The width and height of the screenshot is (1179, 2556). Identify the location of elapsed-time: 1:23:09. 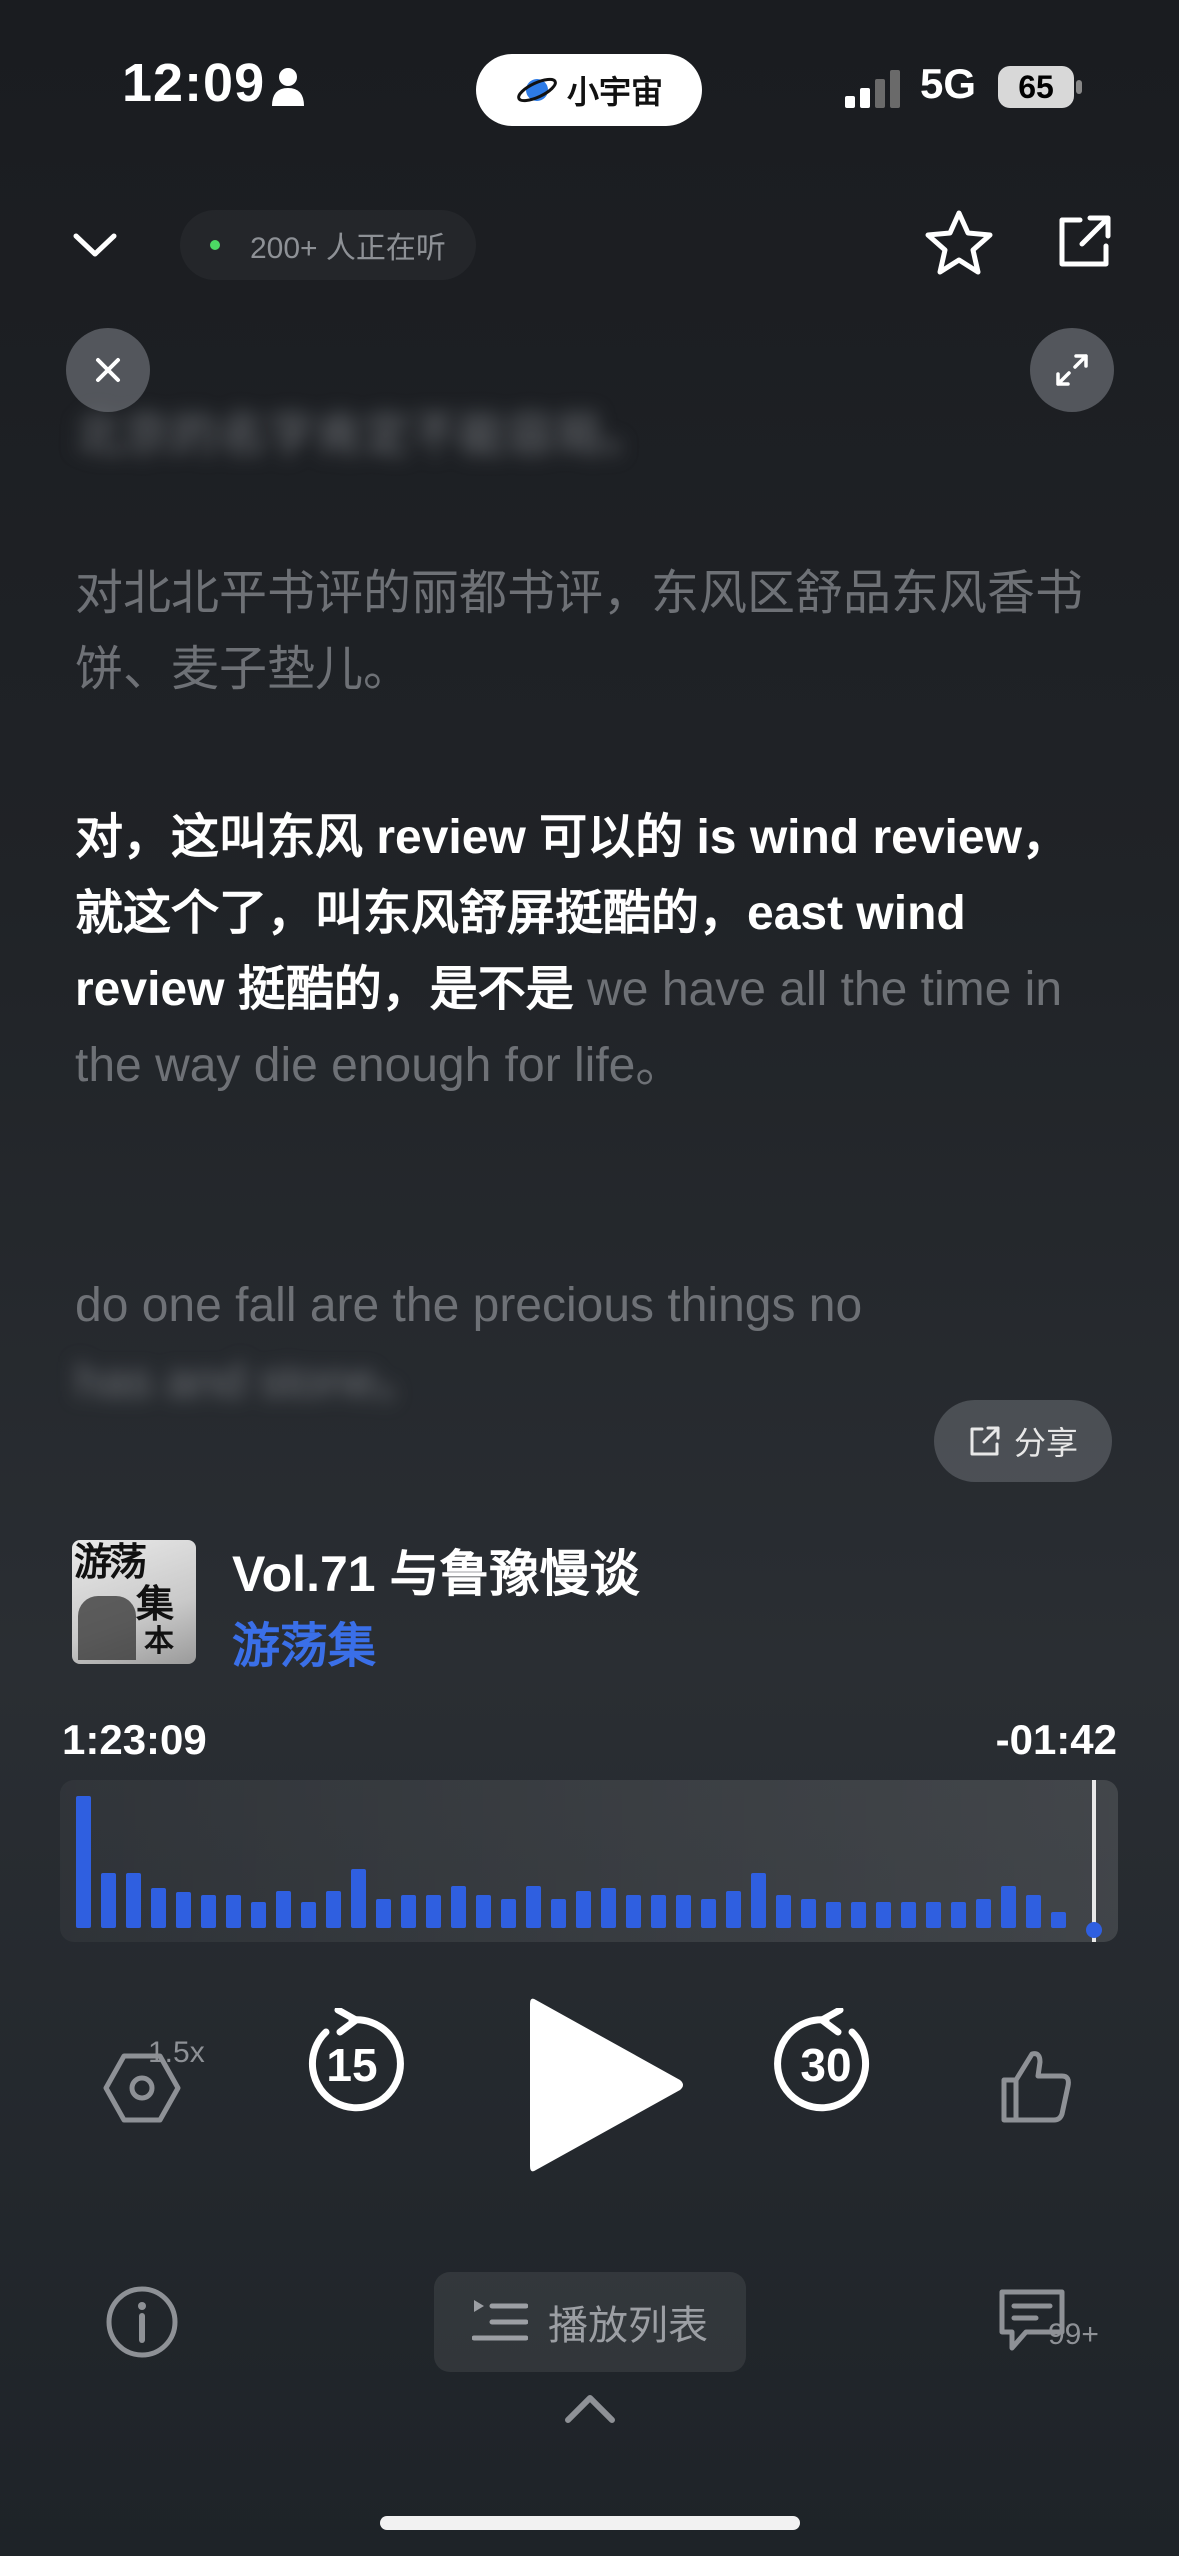
(134, 1739).